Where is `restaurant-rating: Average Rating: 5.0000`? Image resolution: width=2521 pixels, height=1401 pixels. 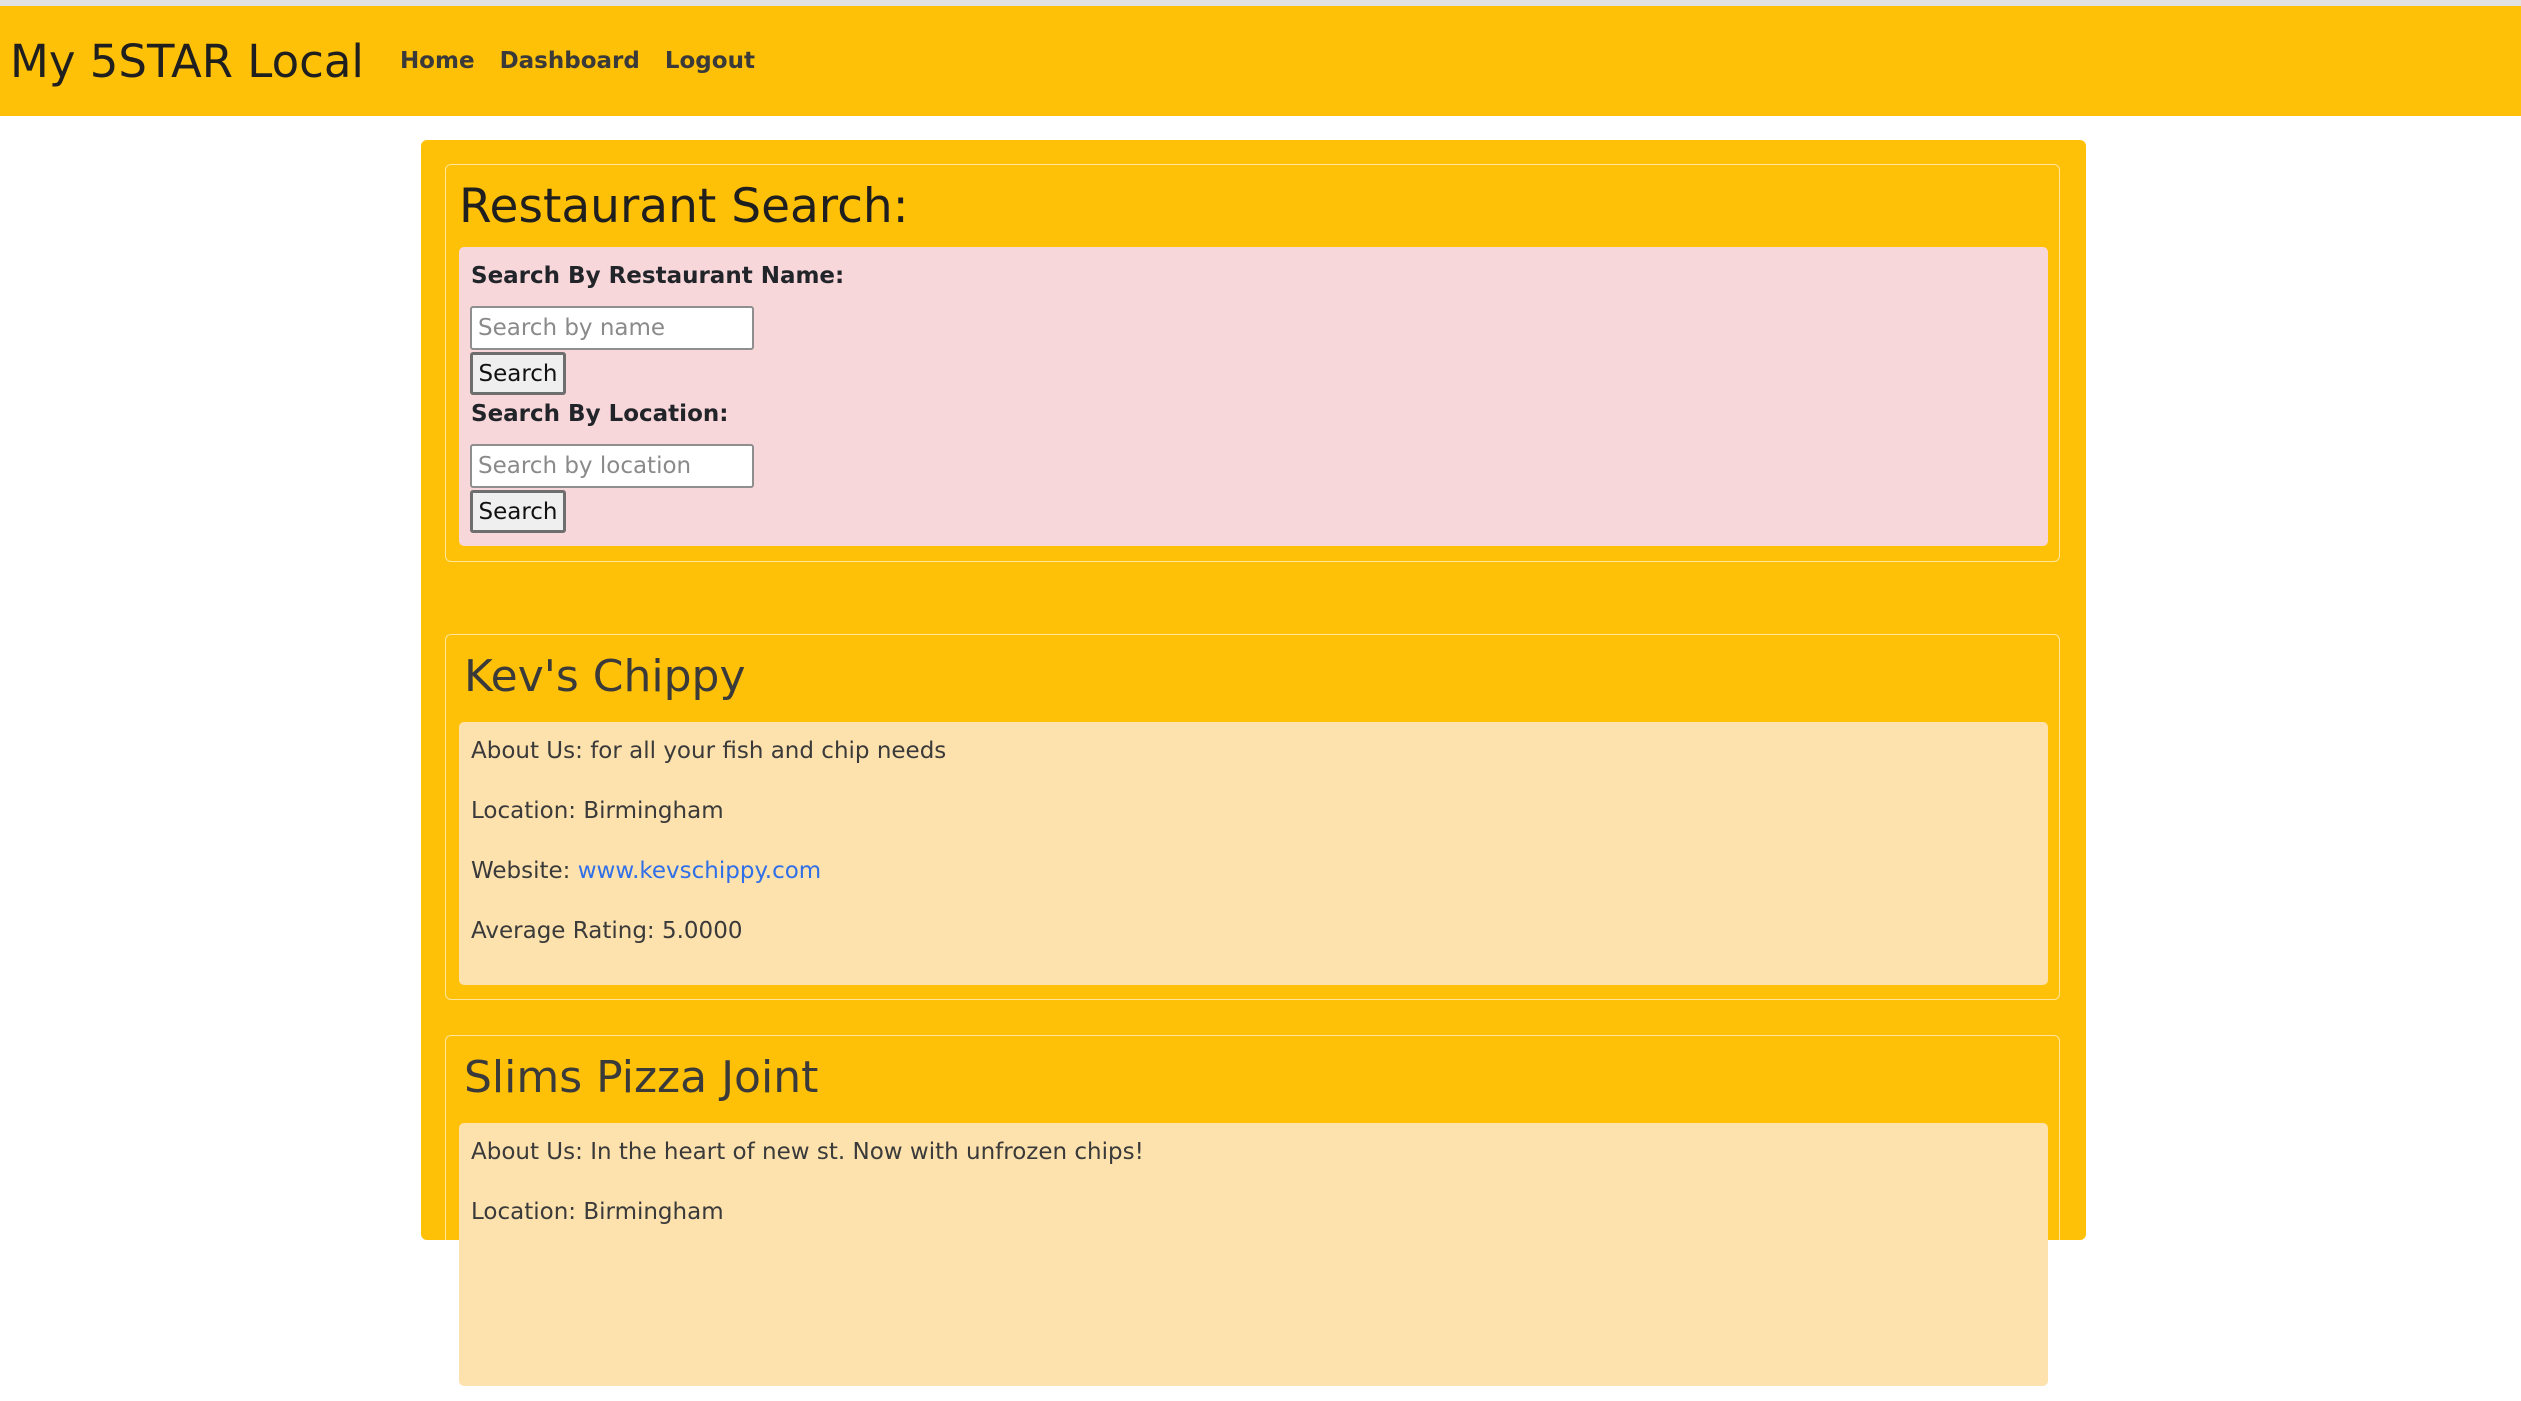
restaurant-rating: Average Rating: 5.0000 is located at coordinates (607, 931).